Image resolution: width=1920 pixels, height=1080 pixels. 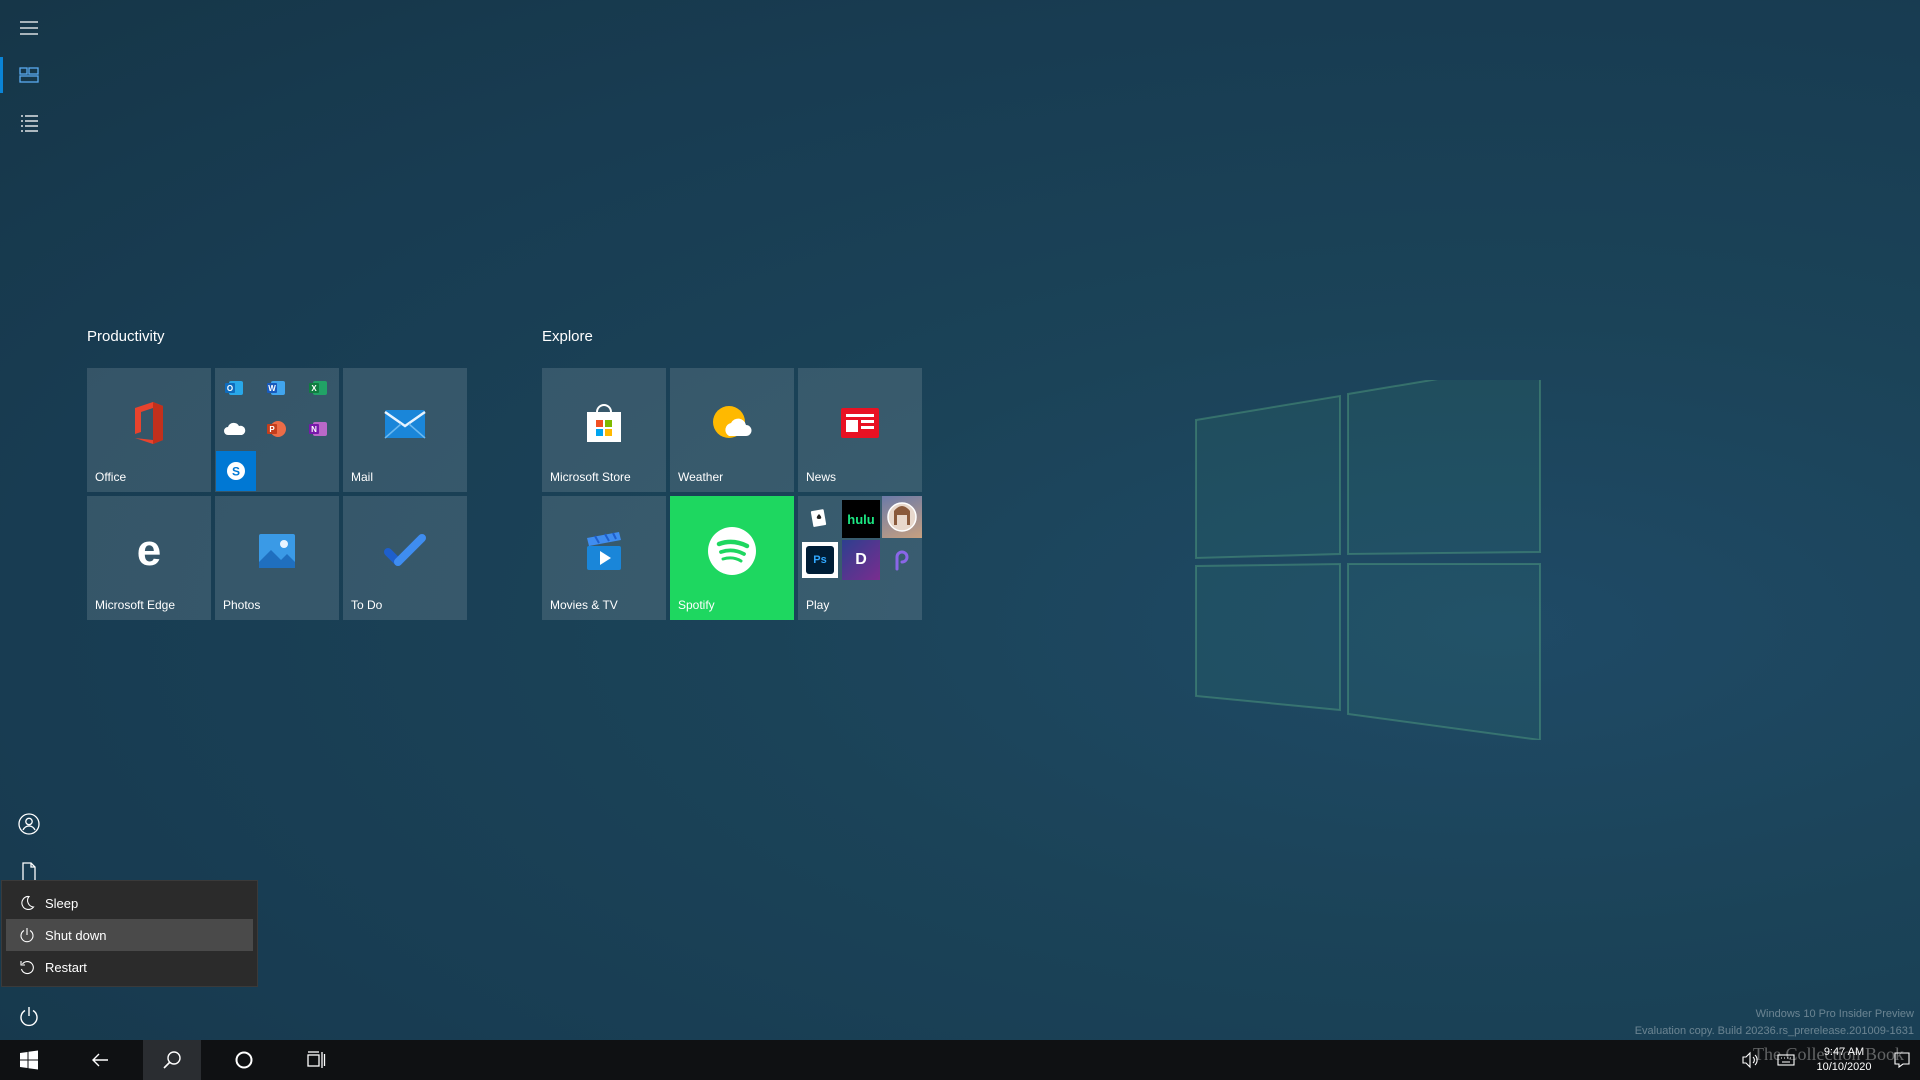 I want to click on taskbar: 9:47 AM 10/10/2020, so click(x=960, y=1060).